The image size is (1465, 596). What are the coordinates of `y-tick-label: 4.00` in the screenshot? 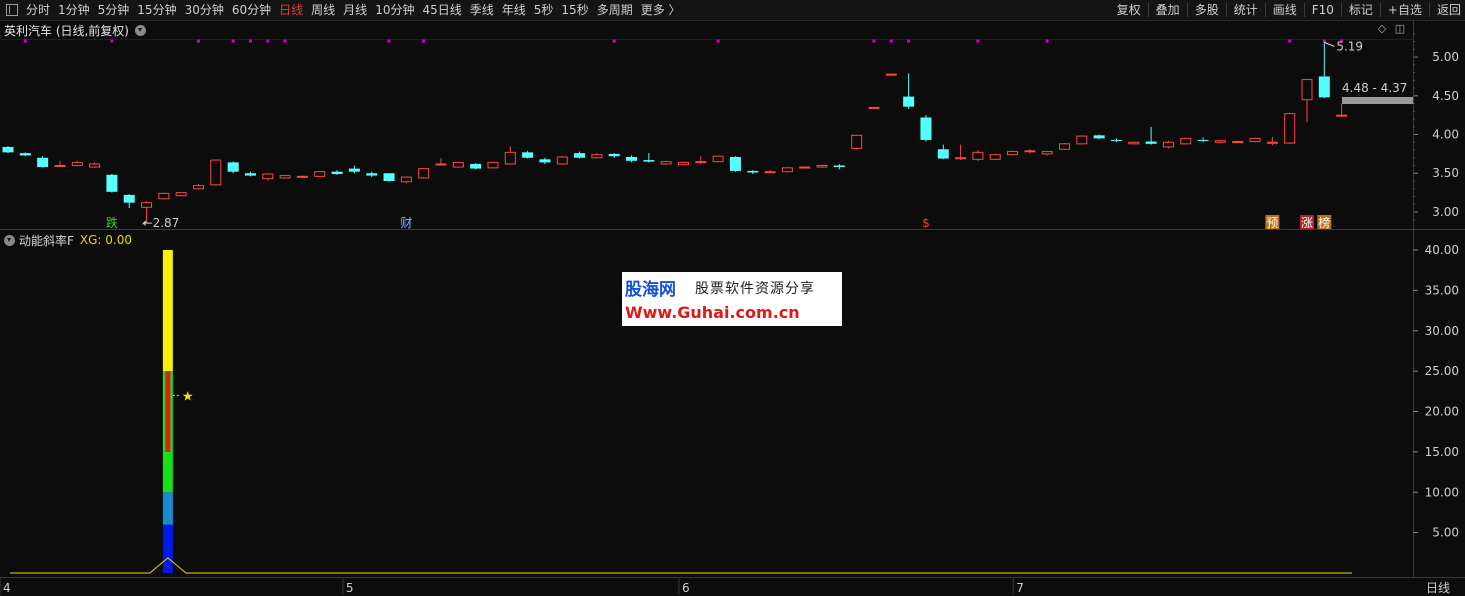 It's located at (1445, 135).